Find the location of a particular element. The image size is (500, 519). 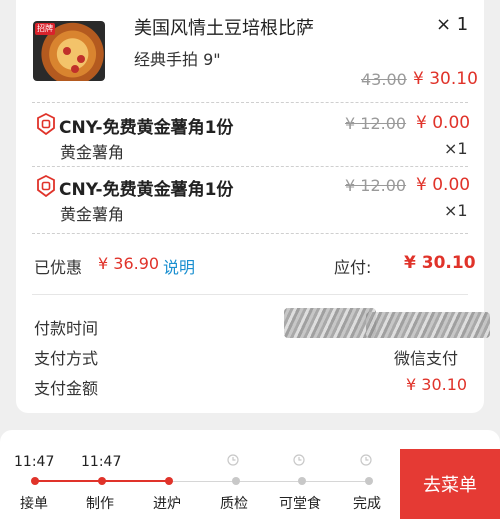

product-name: 美国风情土豆培根比萨 is located at coordinates (224, 28).